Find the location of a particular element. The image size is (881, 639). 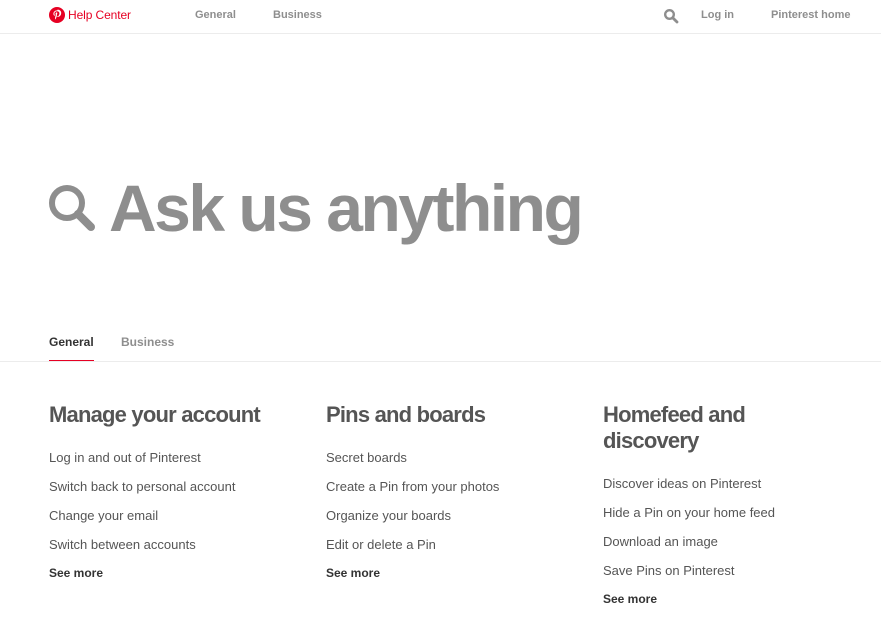

topic-tabs: General Business is located at coordinates (440, 344).